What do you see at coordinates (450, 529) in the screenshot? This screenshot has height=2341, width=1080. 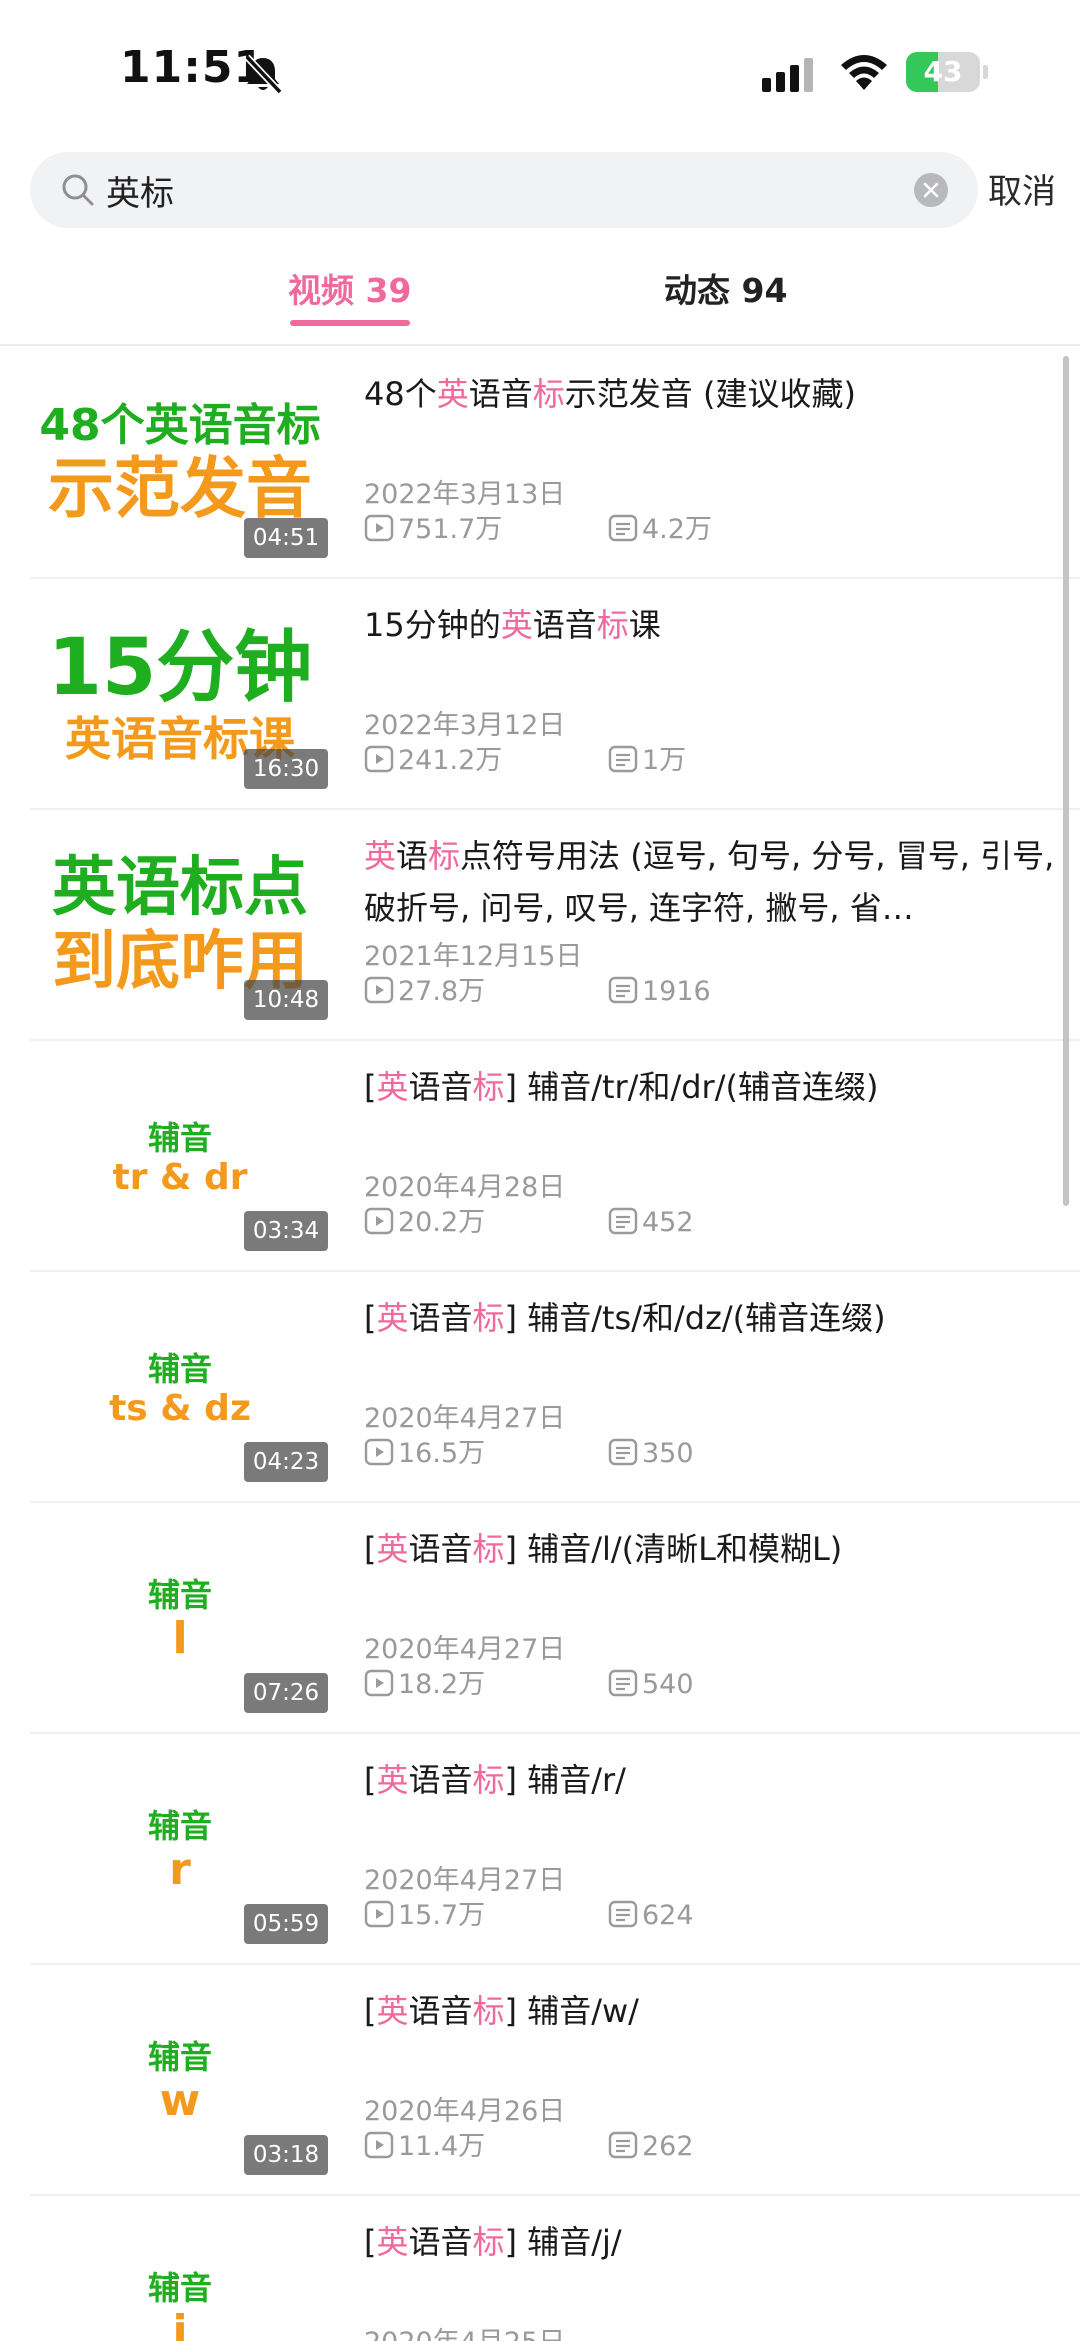 I see `play-count-value: 751.7万` at bounding box center [450, 529].